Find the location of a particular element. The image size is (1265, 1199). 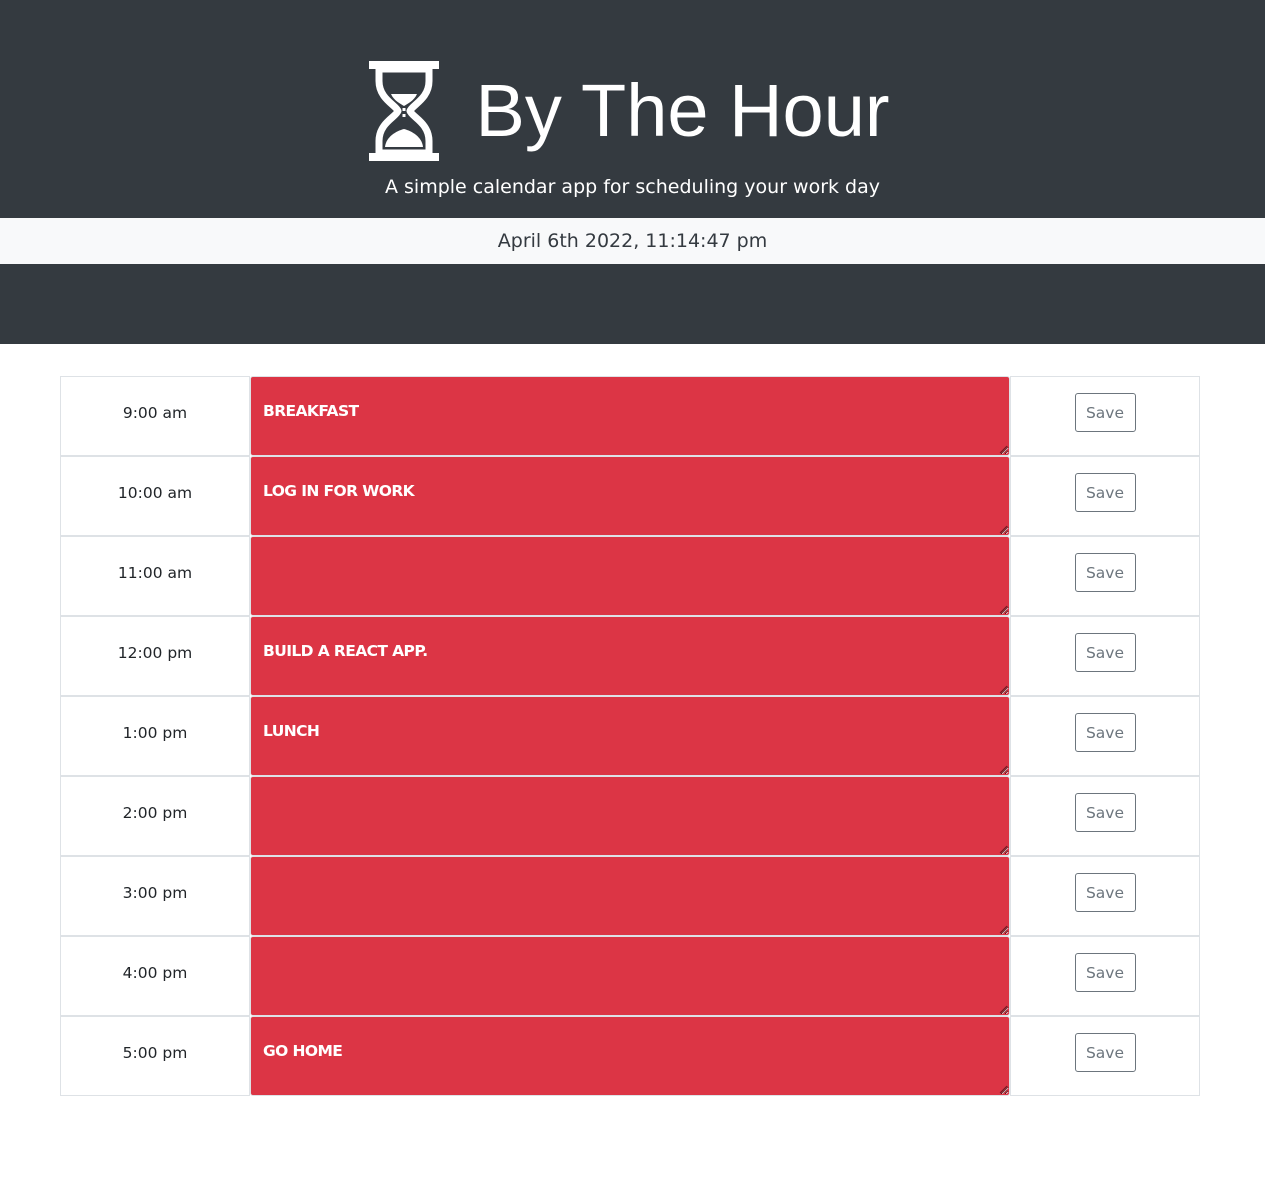

time-block-row: 11:00 am Save is located at coordinates (630, 576).